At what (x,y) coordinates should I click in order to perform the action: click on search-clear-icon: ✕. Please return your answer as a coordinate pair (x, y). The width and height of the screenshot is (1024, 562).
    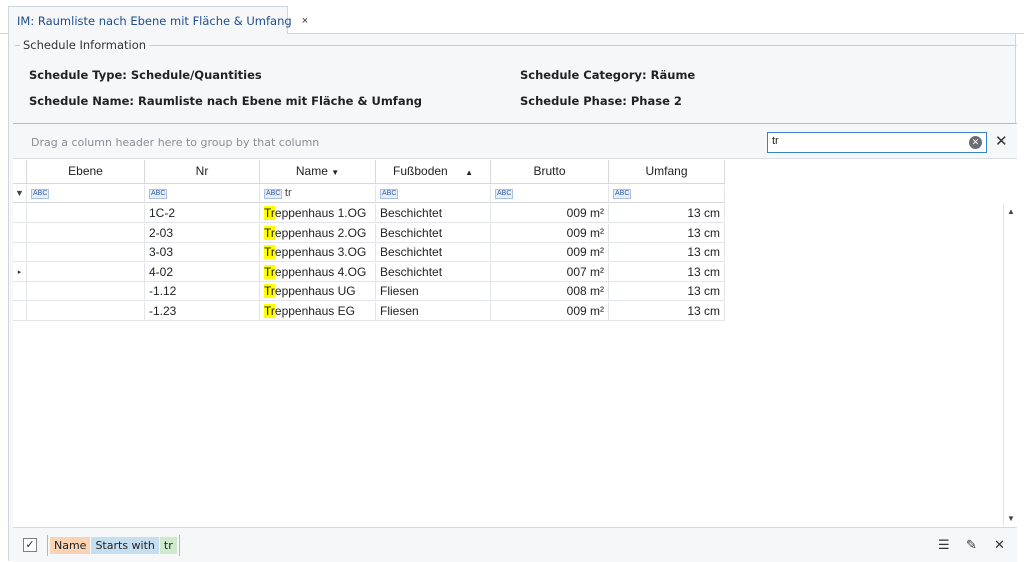
    Looking at the image, I should click on (975, 142).